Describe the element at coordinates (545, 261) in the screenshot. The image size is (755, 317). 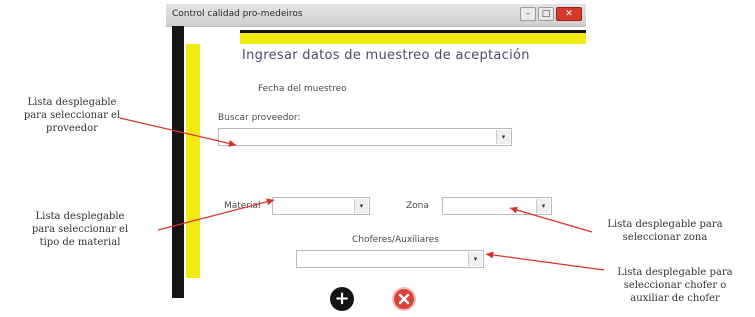
I see `arrow-chofer` at that location.